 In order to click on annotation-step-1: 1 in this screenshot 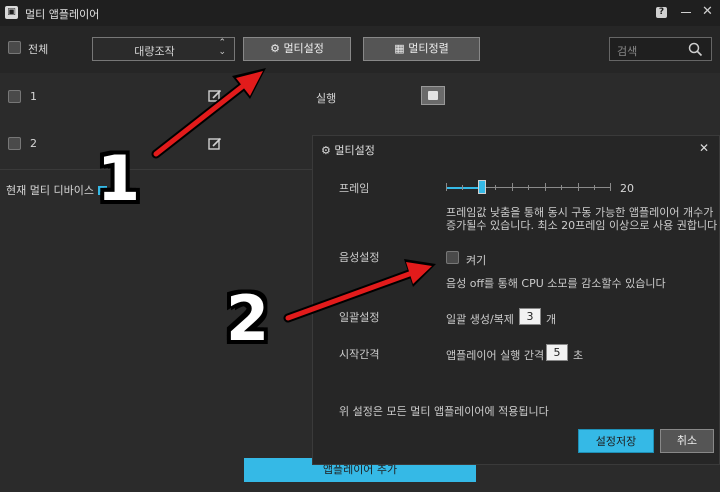, I will do `click(119, 178)`.